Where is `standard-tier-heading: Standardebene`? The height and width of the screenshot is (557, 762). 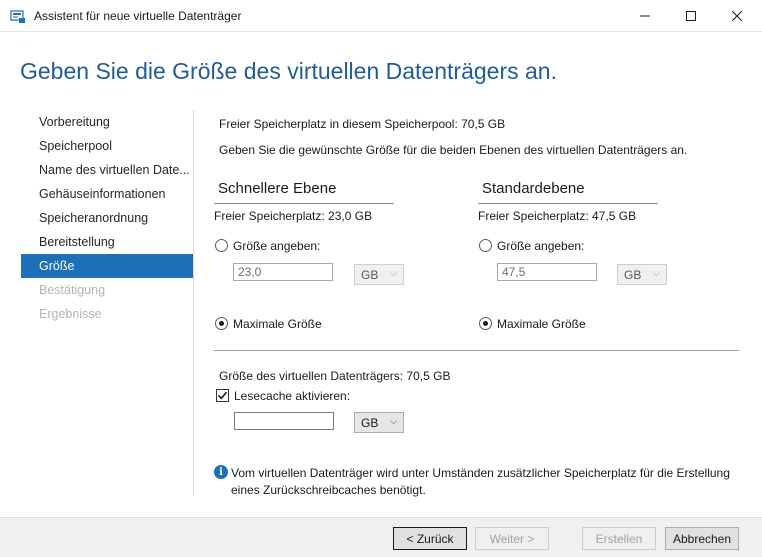 standard-tier-heading: Standardebene is located at coordinates (533, 188).